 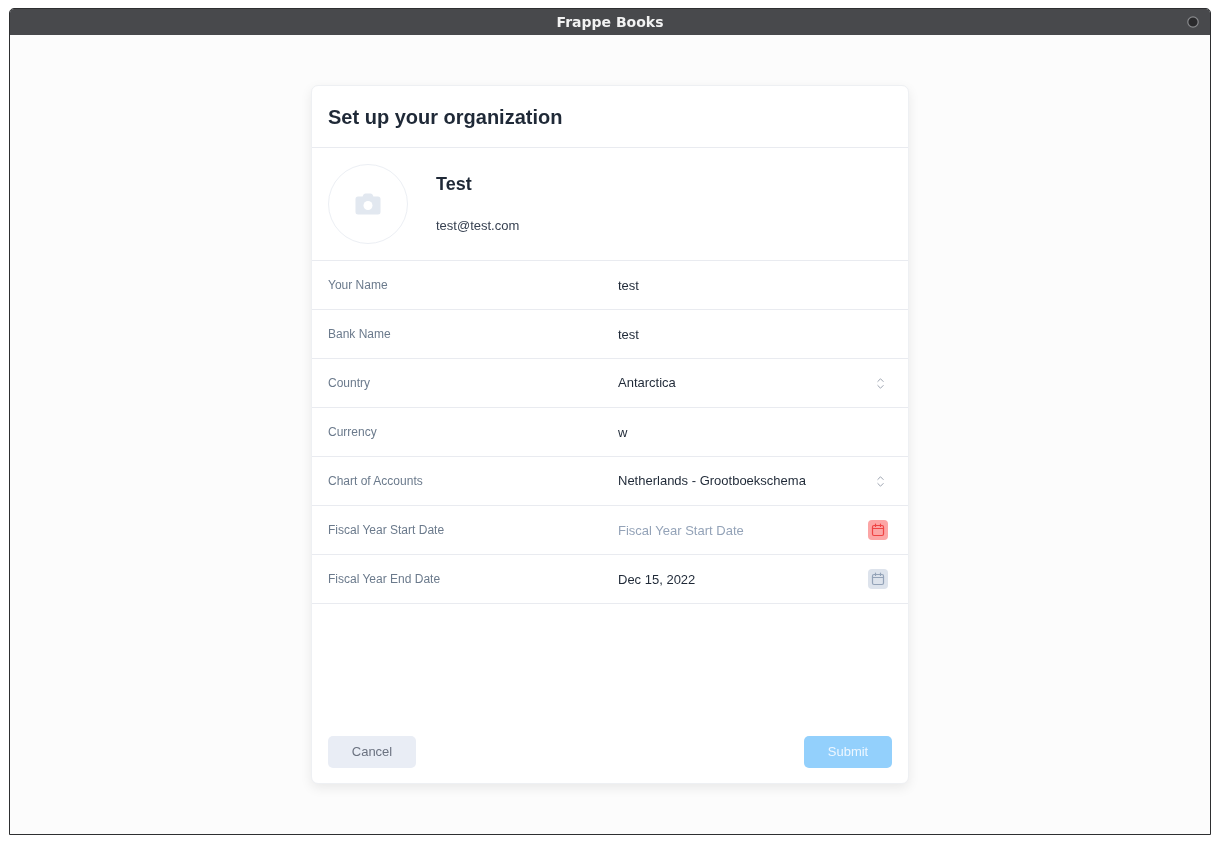 I want to click on field-label: Your Name, so click(x=358, y=285).